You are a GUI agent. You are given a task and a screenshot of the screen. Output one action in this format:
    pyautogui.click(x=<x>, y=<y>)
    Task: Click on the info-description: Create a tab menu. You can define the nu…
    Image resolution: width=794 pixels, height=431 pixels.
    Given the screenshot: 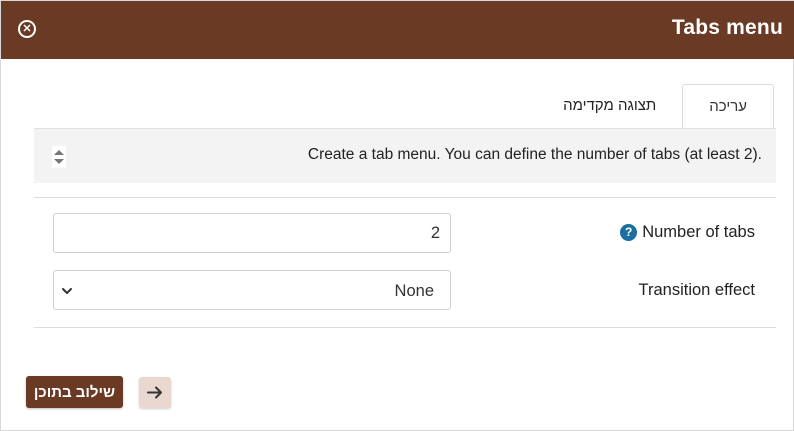 What is the action you would take?
    pyautogui.click(x=534, y=154)
    